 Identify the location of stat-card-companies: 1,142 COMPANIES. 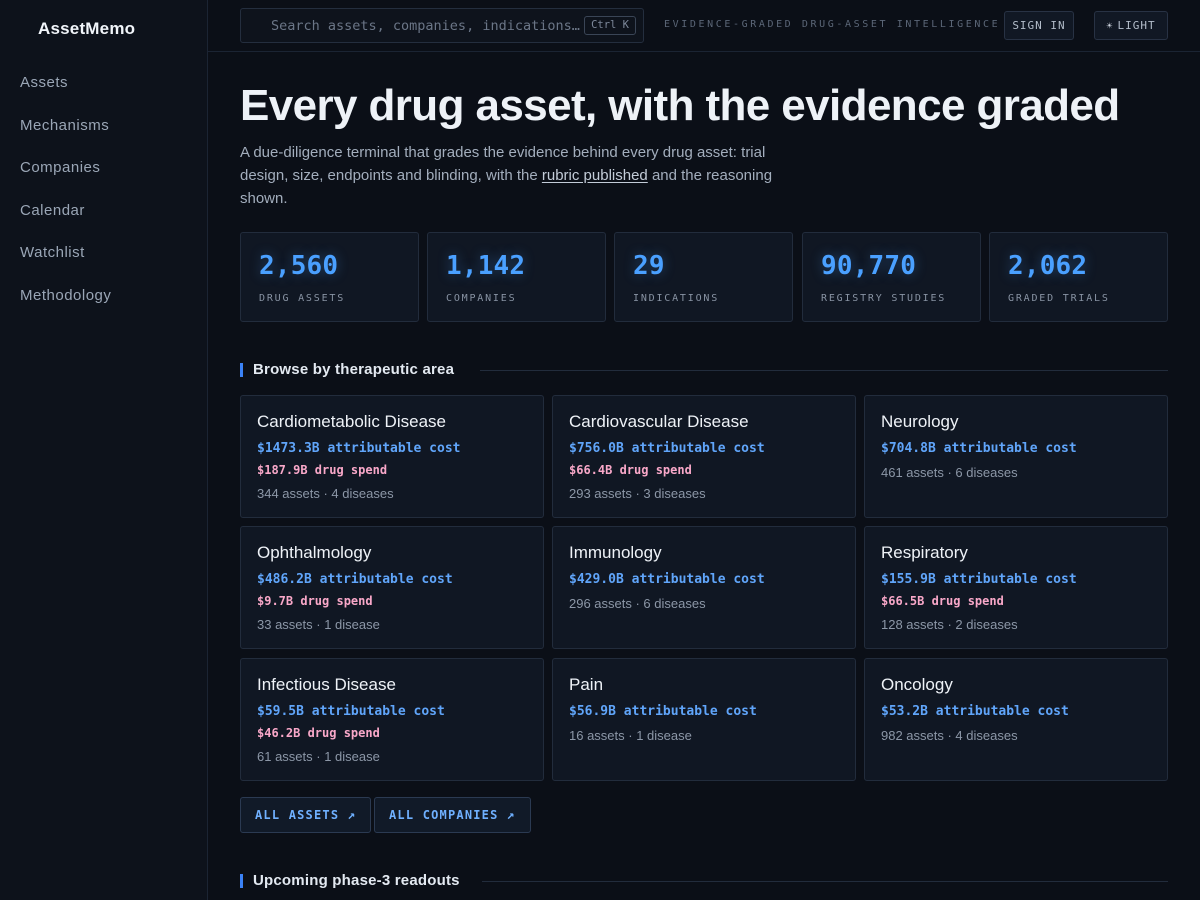
(516, 277).